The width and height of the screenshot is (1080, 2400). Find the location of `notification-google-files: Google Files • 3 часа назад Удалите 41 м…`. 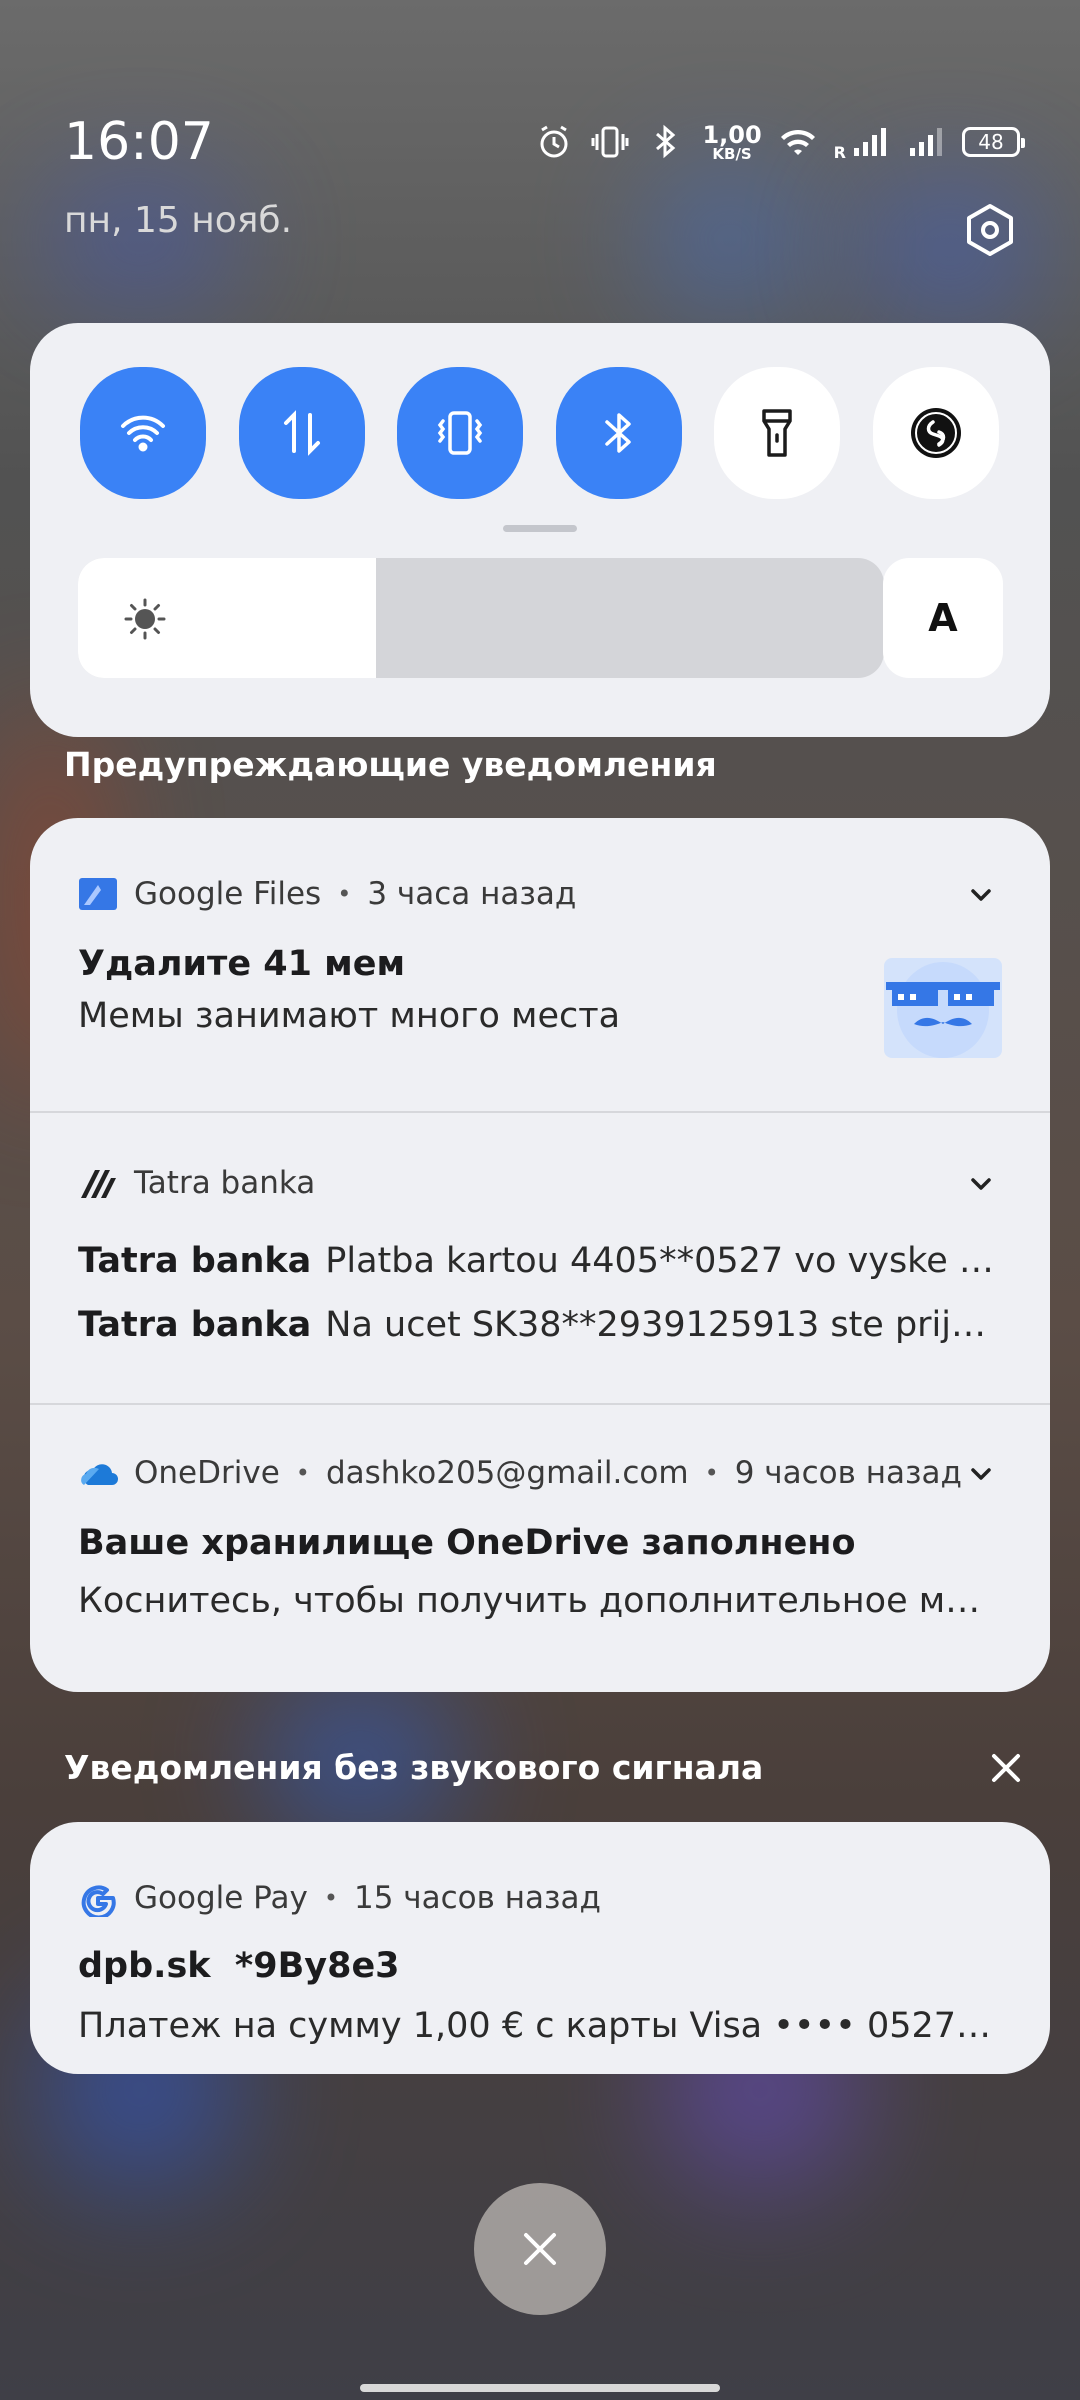

notification-google-files: Google Files • 3 часа назад Удалите 41 м… is located at coordinates (540, 964).